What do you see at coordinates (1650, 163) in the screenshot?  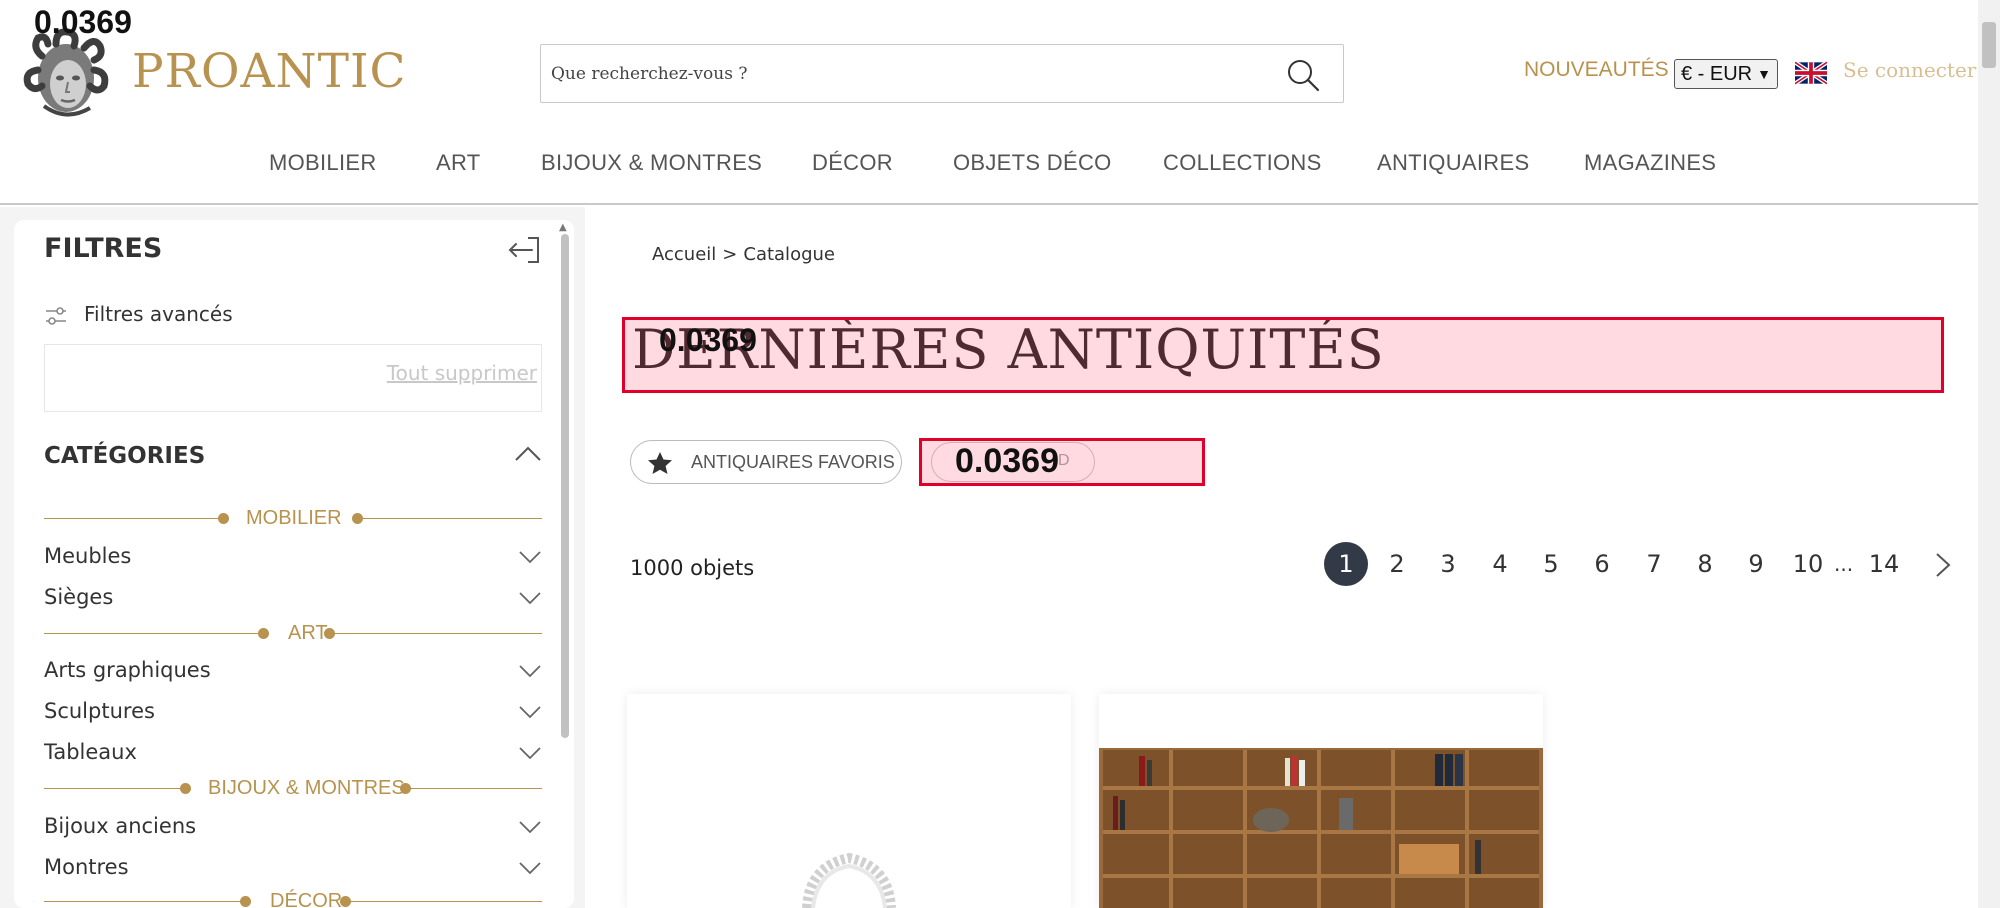 I see `nav-magazines: MAGAZINES` at bounding box center [1650, 163].